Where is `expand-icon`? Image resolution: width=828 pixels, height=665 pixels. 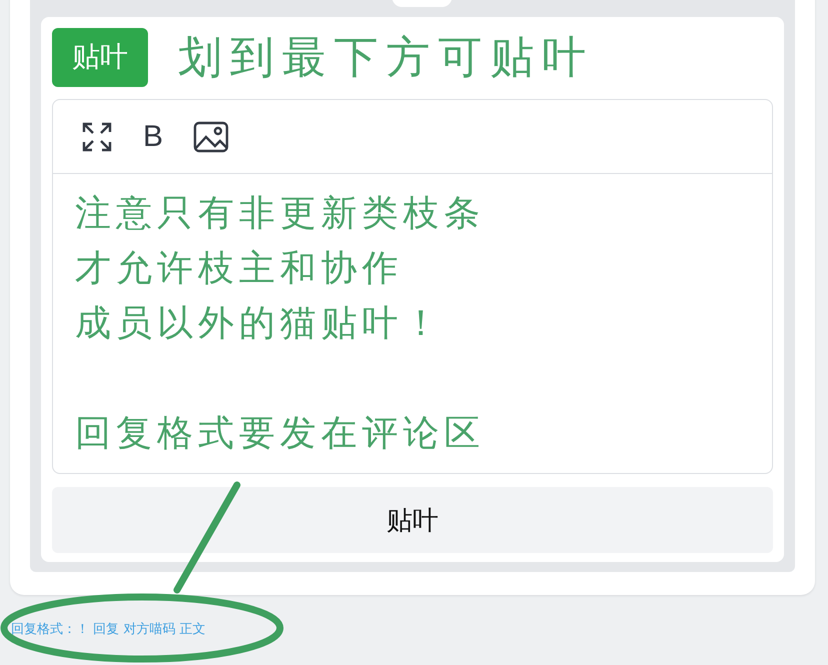 expand-icon is located at coordinates (97, 136).